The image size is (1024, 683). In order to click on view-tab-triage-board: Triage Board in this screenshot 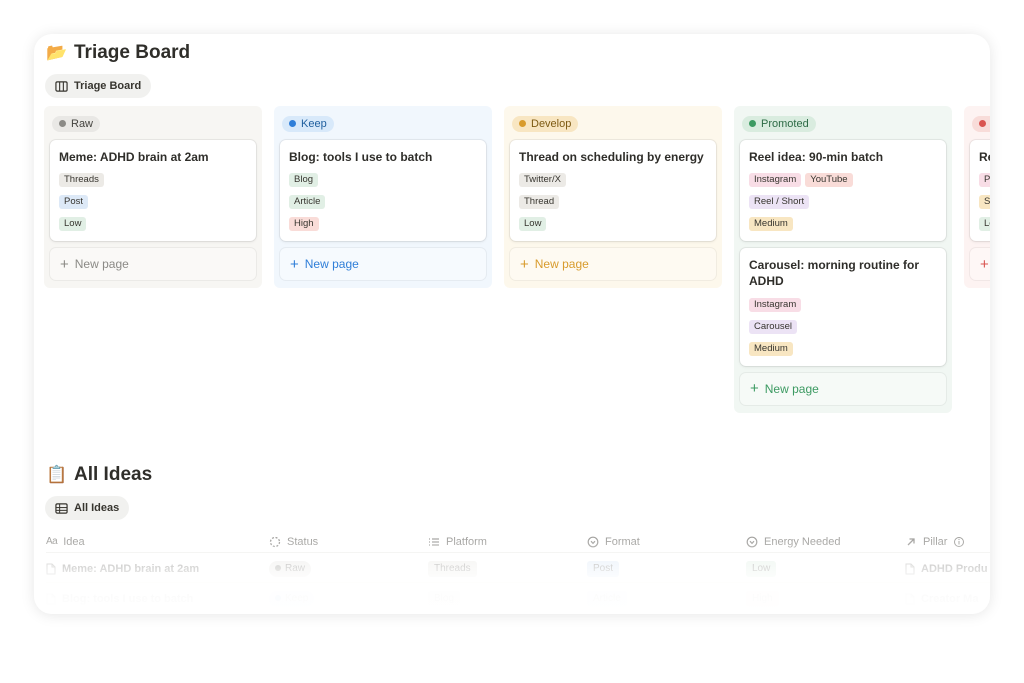, I will do `click(98, 86)`.